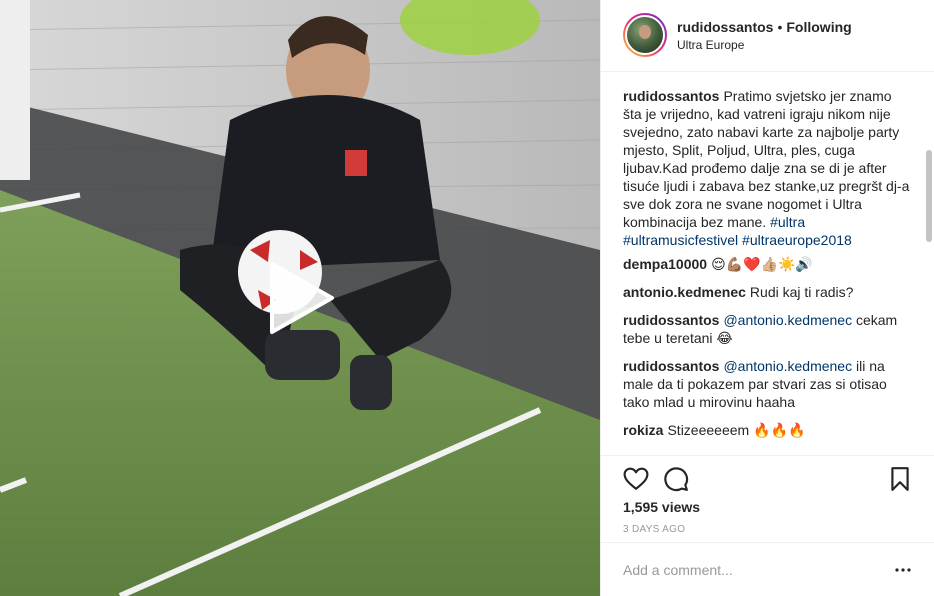 This screenshot has height=596, width=934. Describe the element at coordinates (736, 430) in the screenshot. I see `comment-text: Stizeeeeeem 🔥🔥🔥` at that location.